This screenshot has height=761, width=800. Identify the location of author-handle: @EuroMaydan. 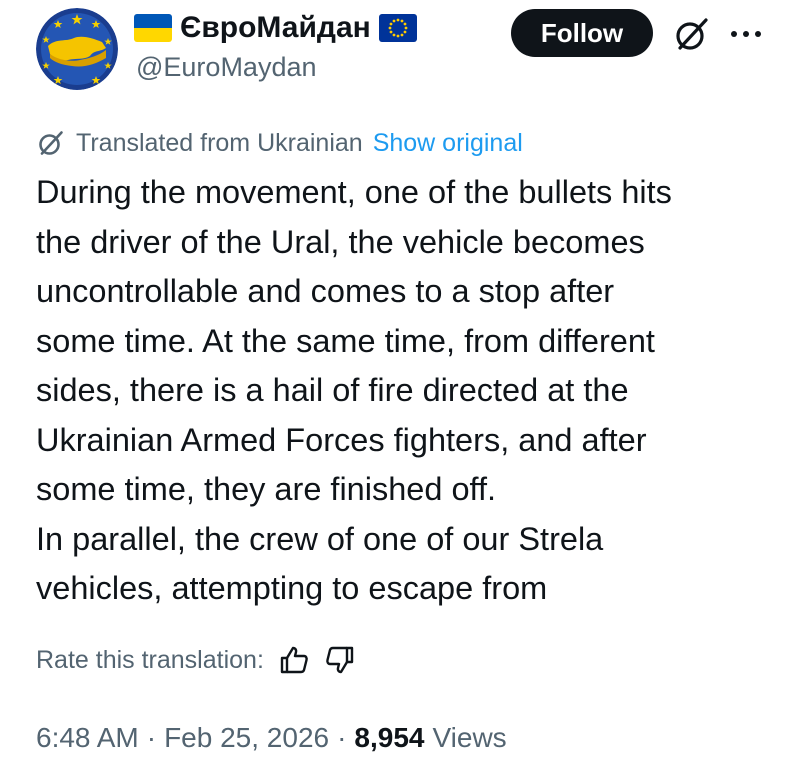
(226, 67).